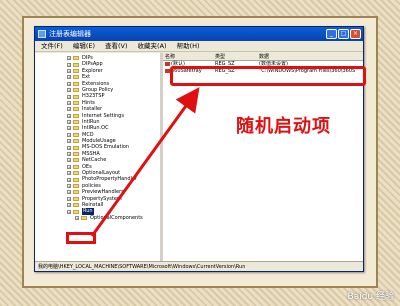  What do you see at coordinates (145, 162) in the screenshot?
I see `annotation-arrow` at bounding box center [145, 162].